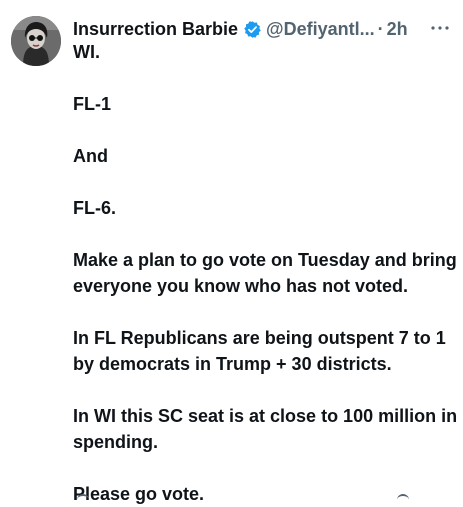  Describe the element at coordinates (403, 498) in the screenshot. I see `share-icon` at that location.